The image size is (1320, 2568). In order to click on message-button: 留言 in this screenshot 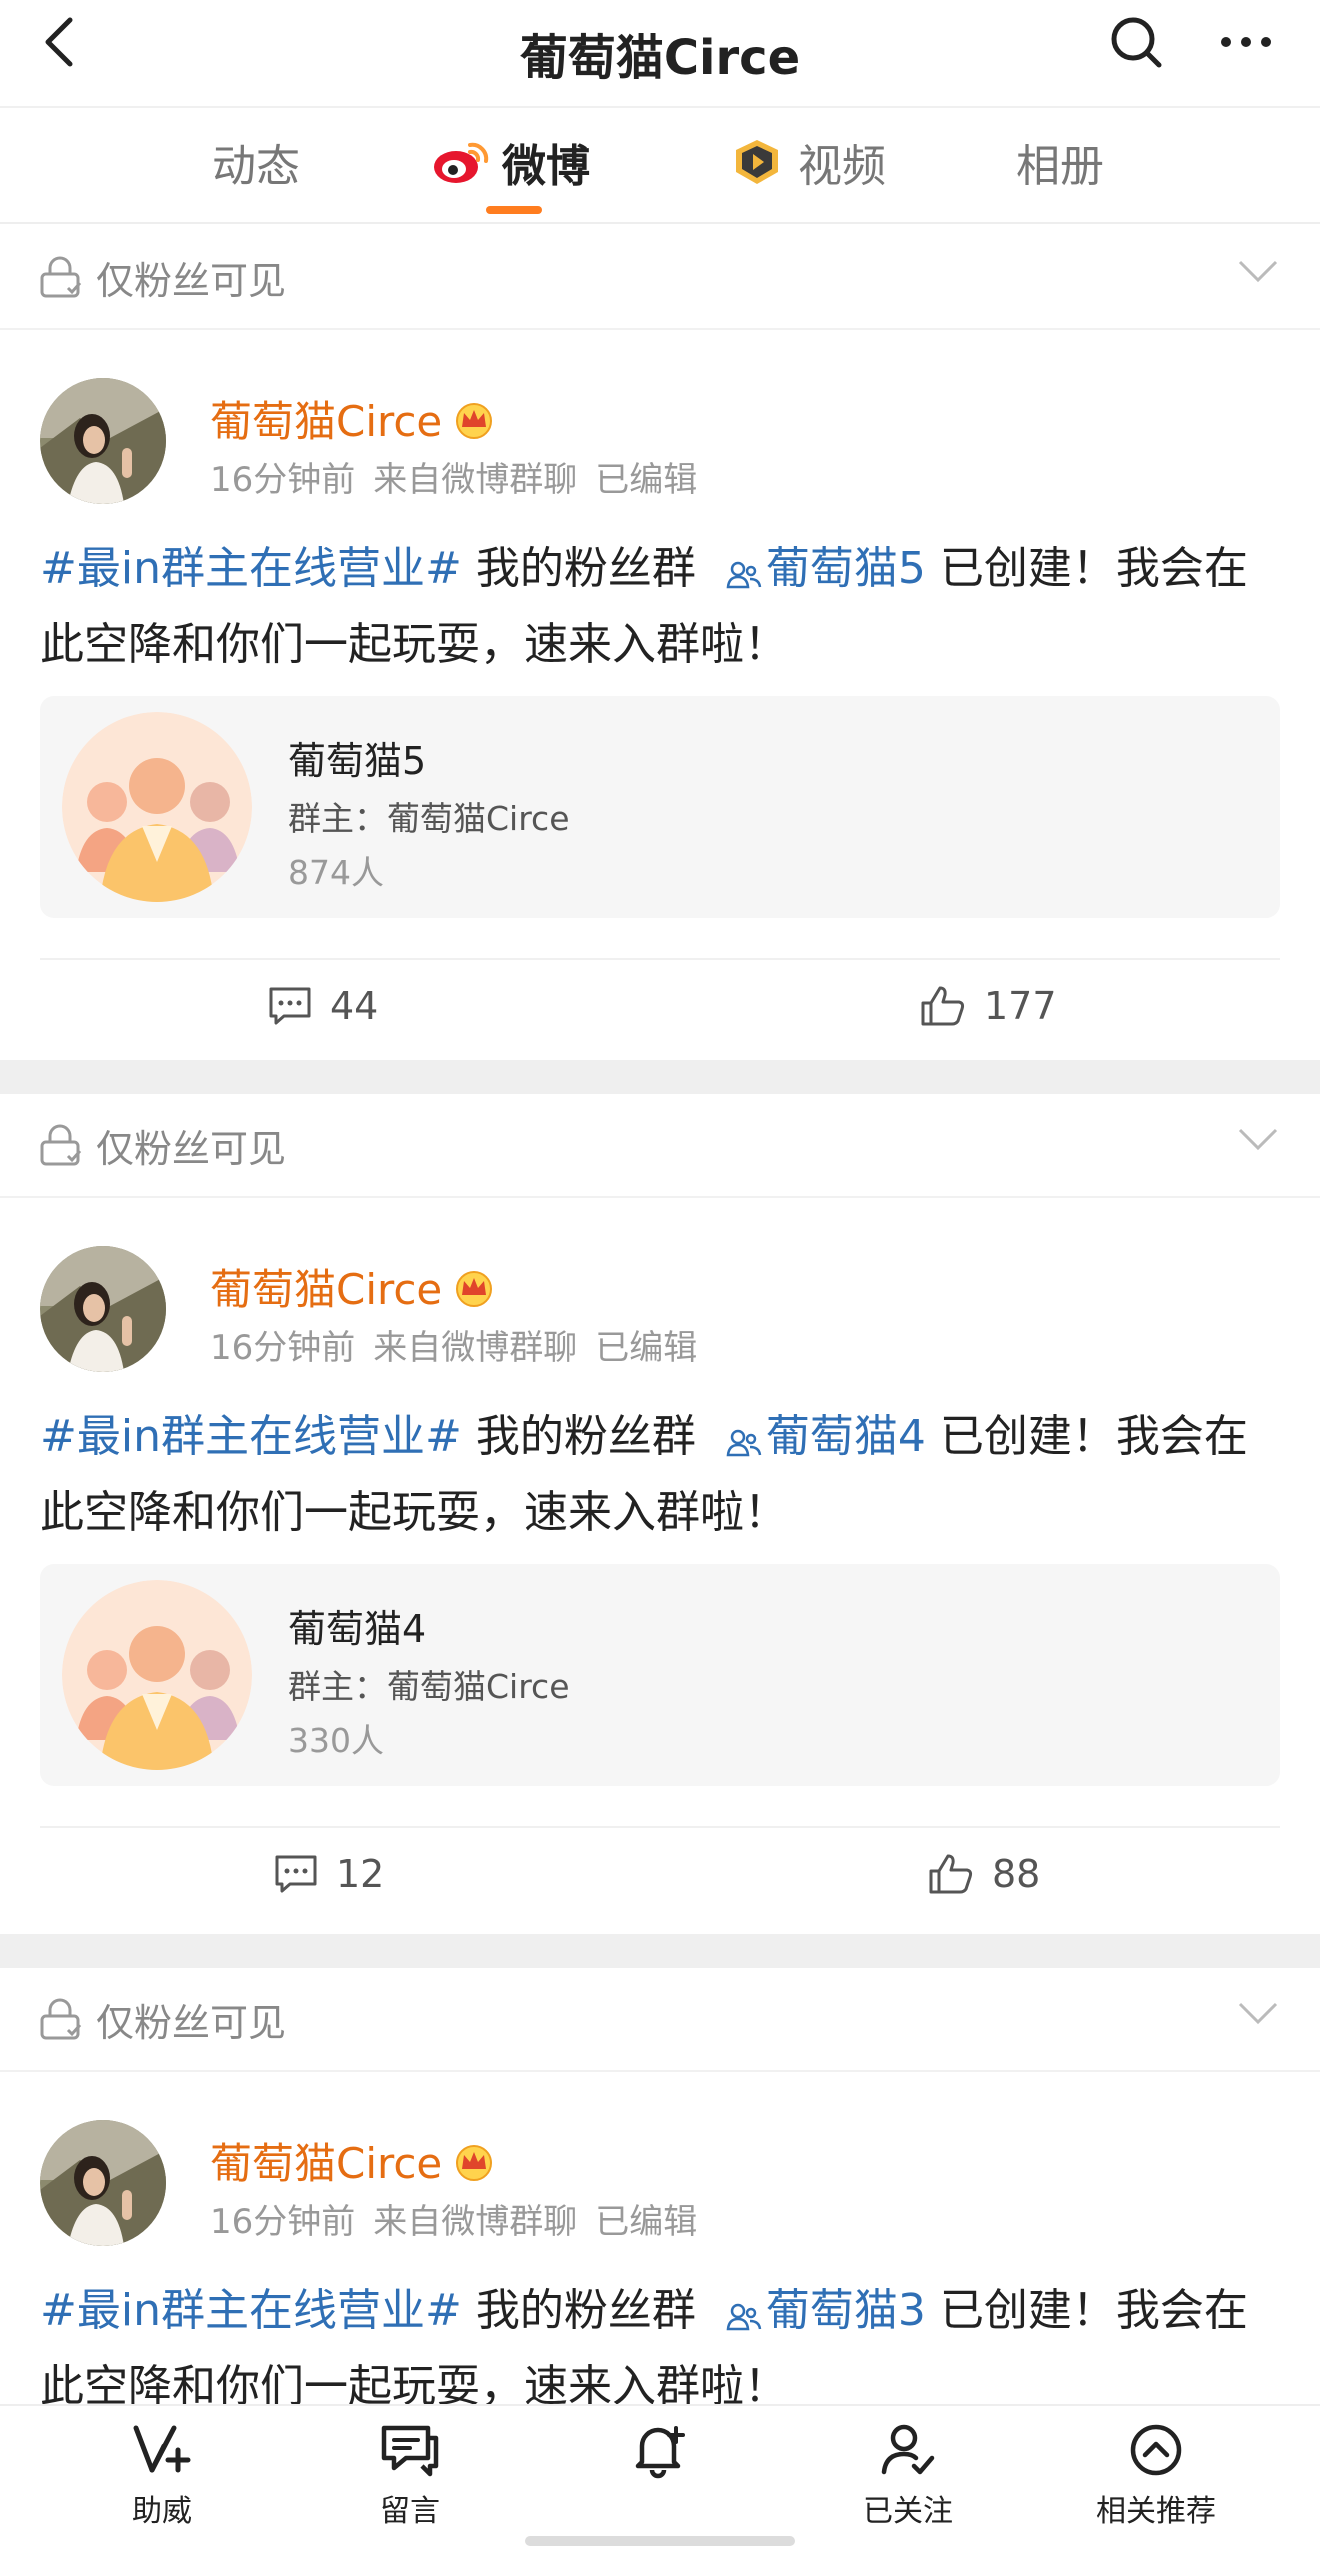, I will do `click(410, 2475)`.